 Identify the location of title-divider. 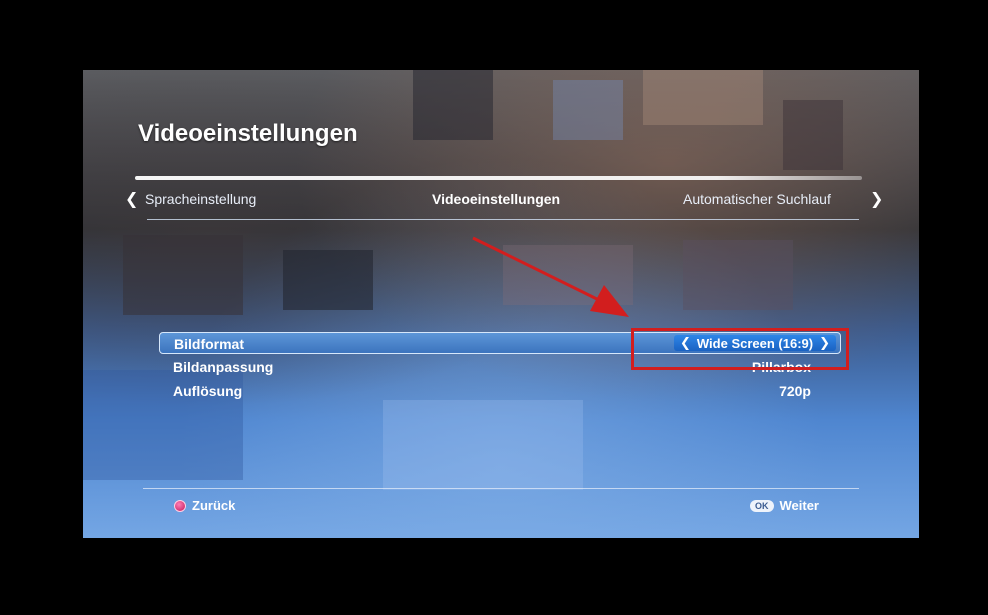
(498, 178).